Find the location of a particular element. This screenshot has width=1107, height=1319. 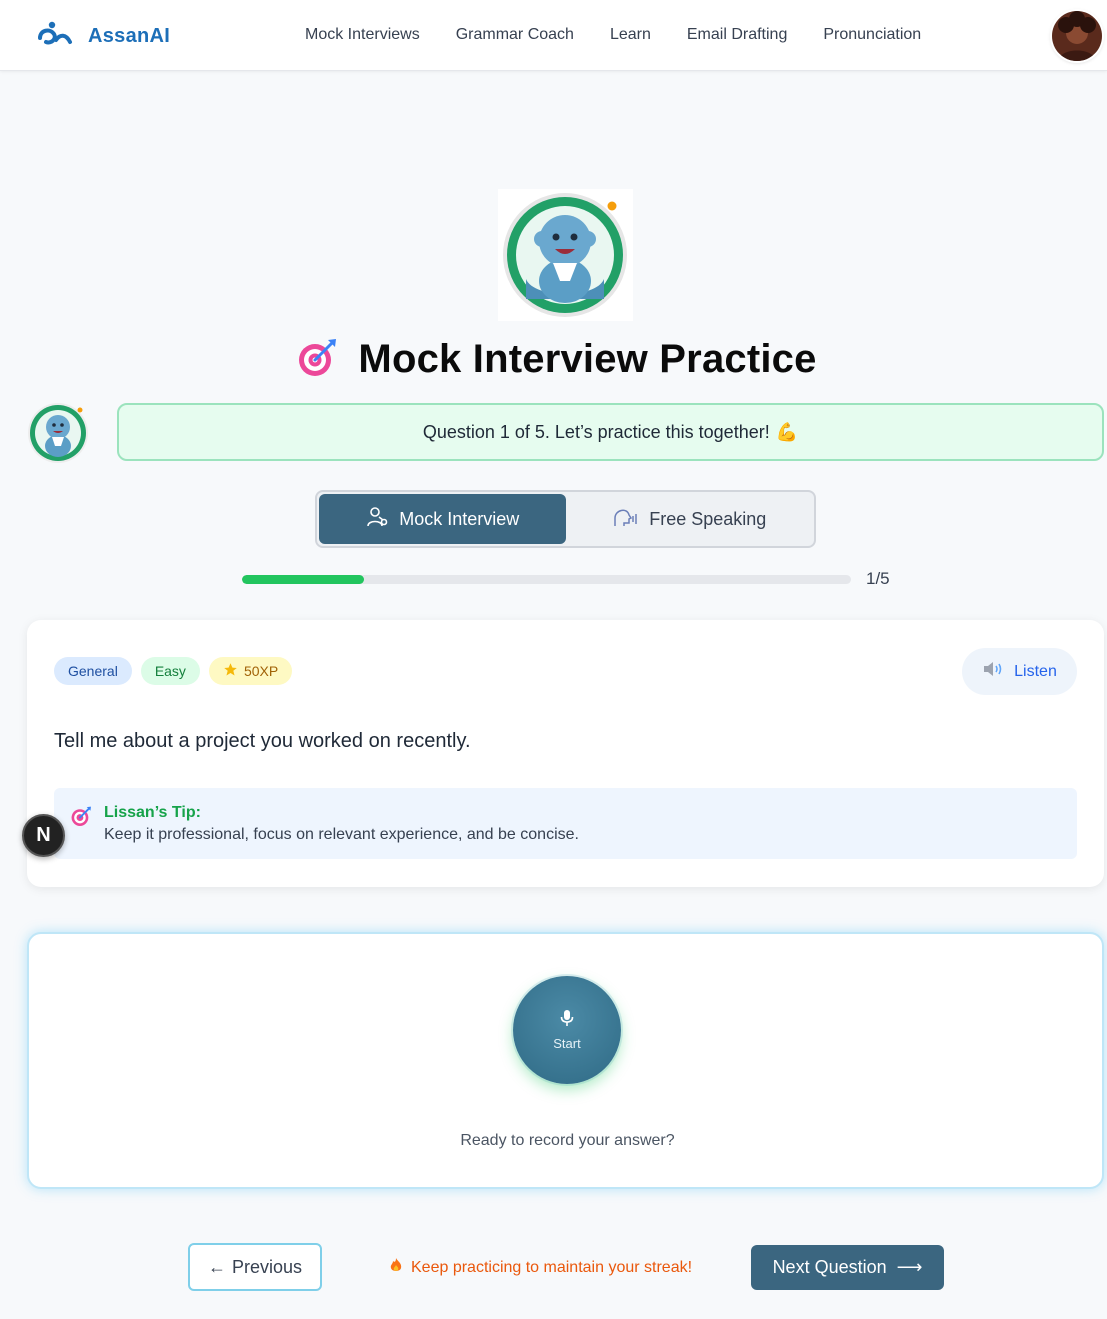

next-question-button: Next Question ⟶ is located at coordinates (847, 1267).